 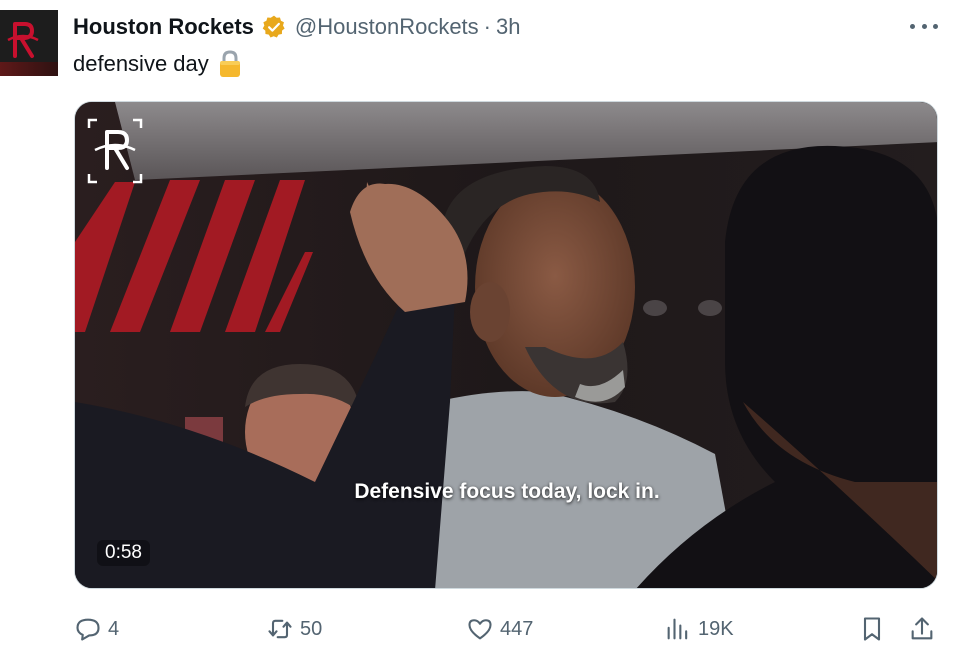 I want to click on heart-icon, so click(x=480, y=629).